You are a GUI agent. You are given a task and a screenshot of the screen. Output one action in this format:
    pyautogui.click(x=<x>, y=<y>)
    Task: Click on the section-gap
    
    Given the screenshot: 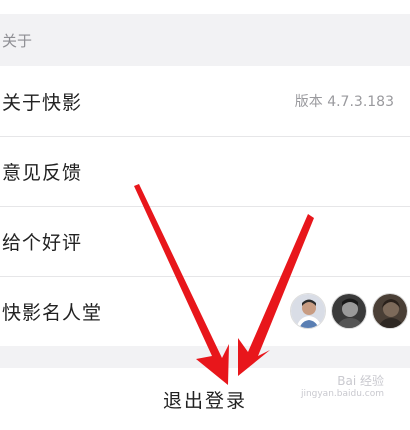 What is the action you would take?
    pyautogui.click(x=205, y=357)
    